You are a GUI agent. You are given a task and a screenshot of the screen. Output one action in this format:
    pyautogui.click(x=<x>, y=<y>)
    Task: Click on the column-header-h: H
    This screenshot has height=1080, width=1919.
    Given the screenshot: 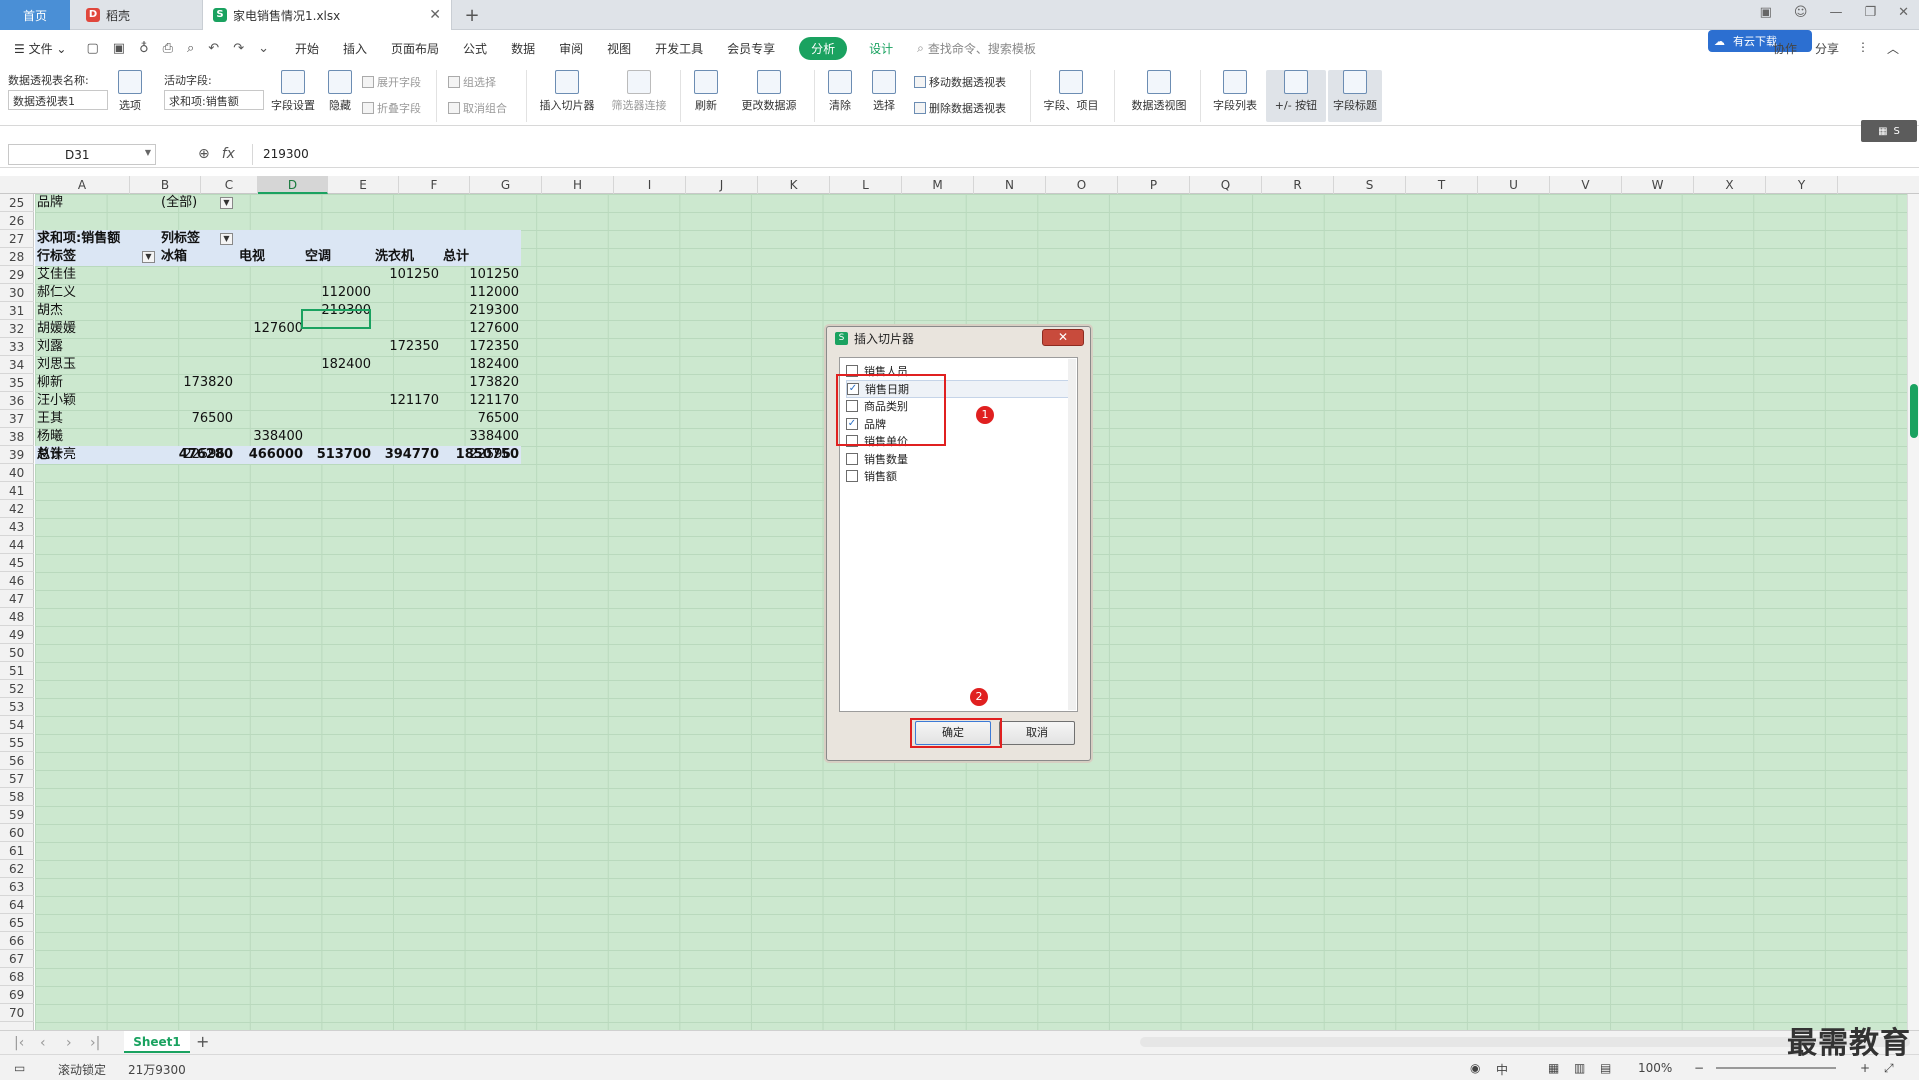 What is the action you would take?
    pyautogui.click(x=578, y=185)
    